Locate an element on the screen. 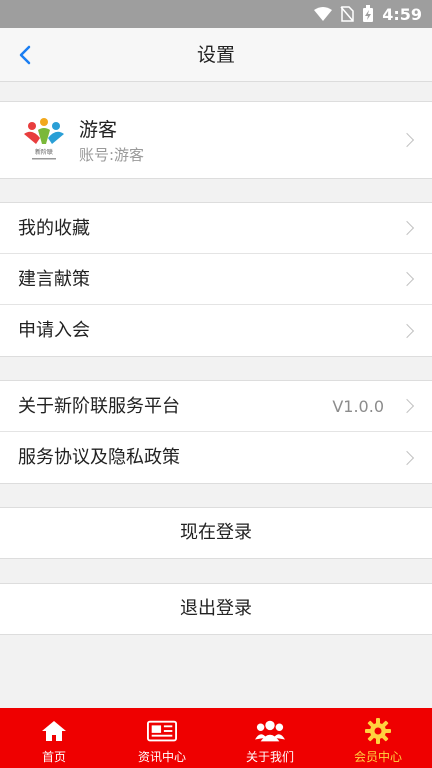 This screenshot has width=432, height=768. profile-row: 新阶联 游客 账号:游客 is located at coordinates (216, 140).